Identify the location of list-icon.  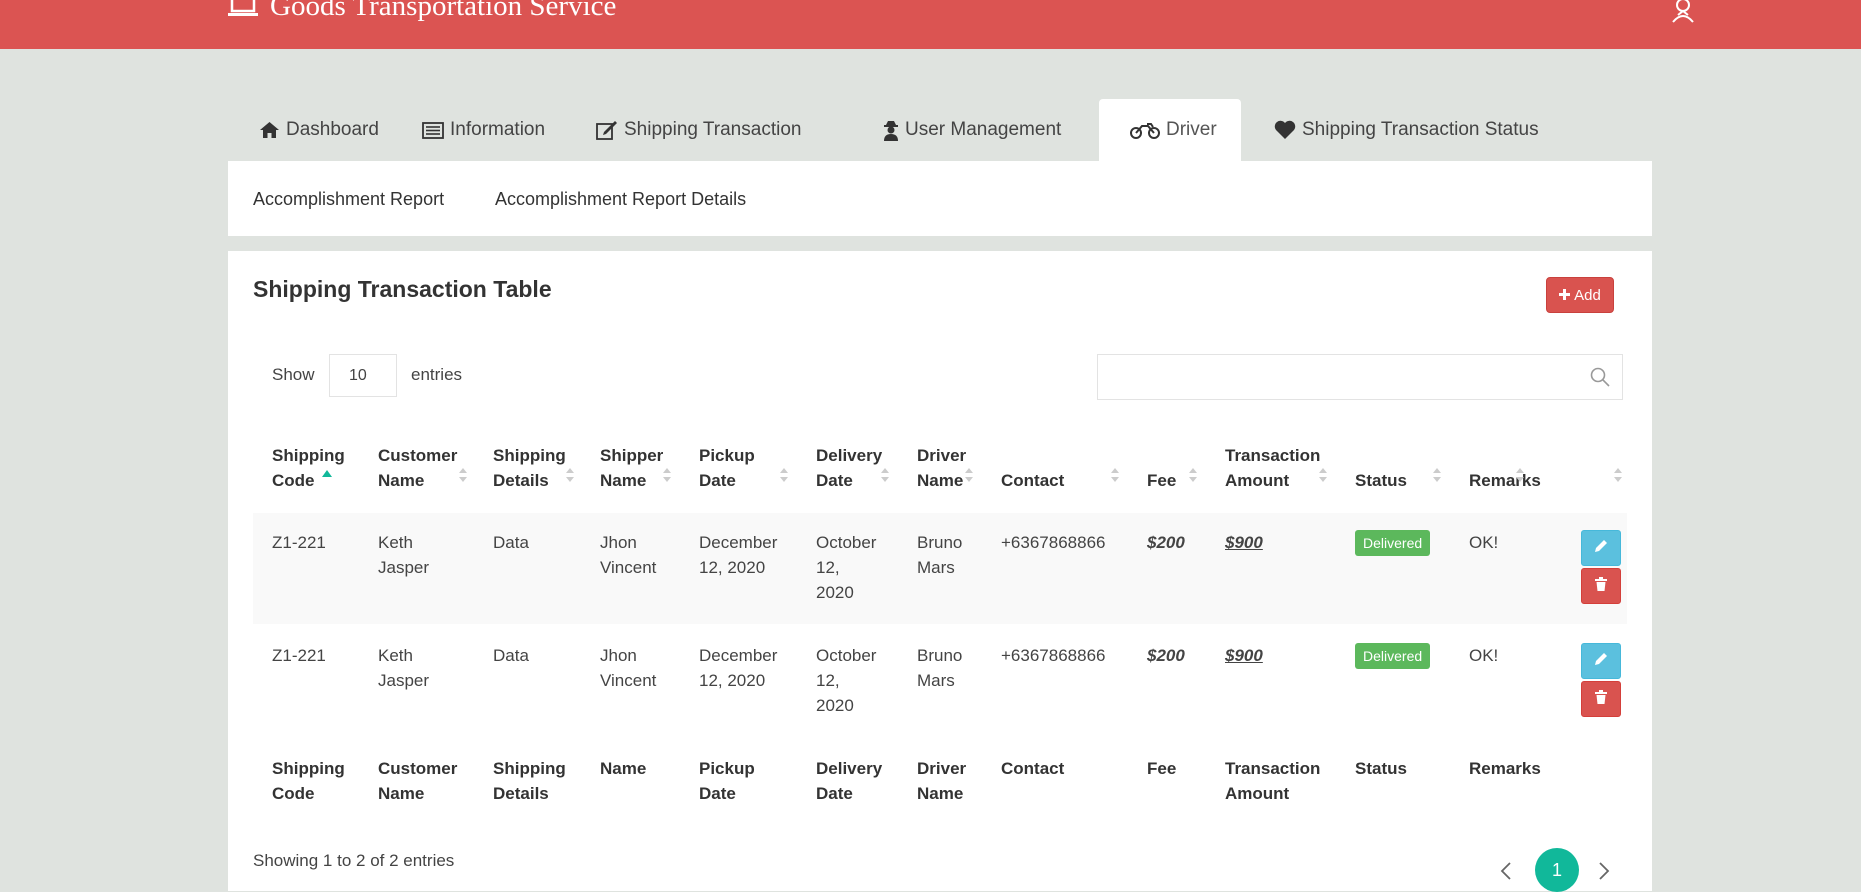
(433, 130).